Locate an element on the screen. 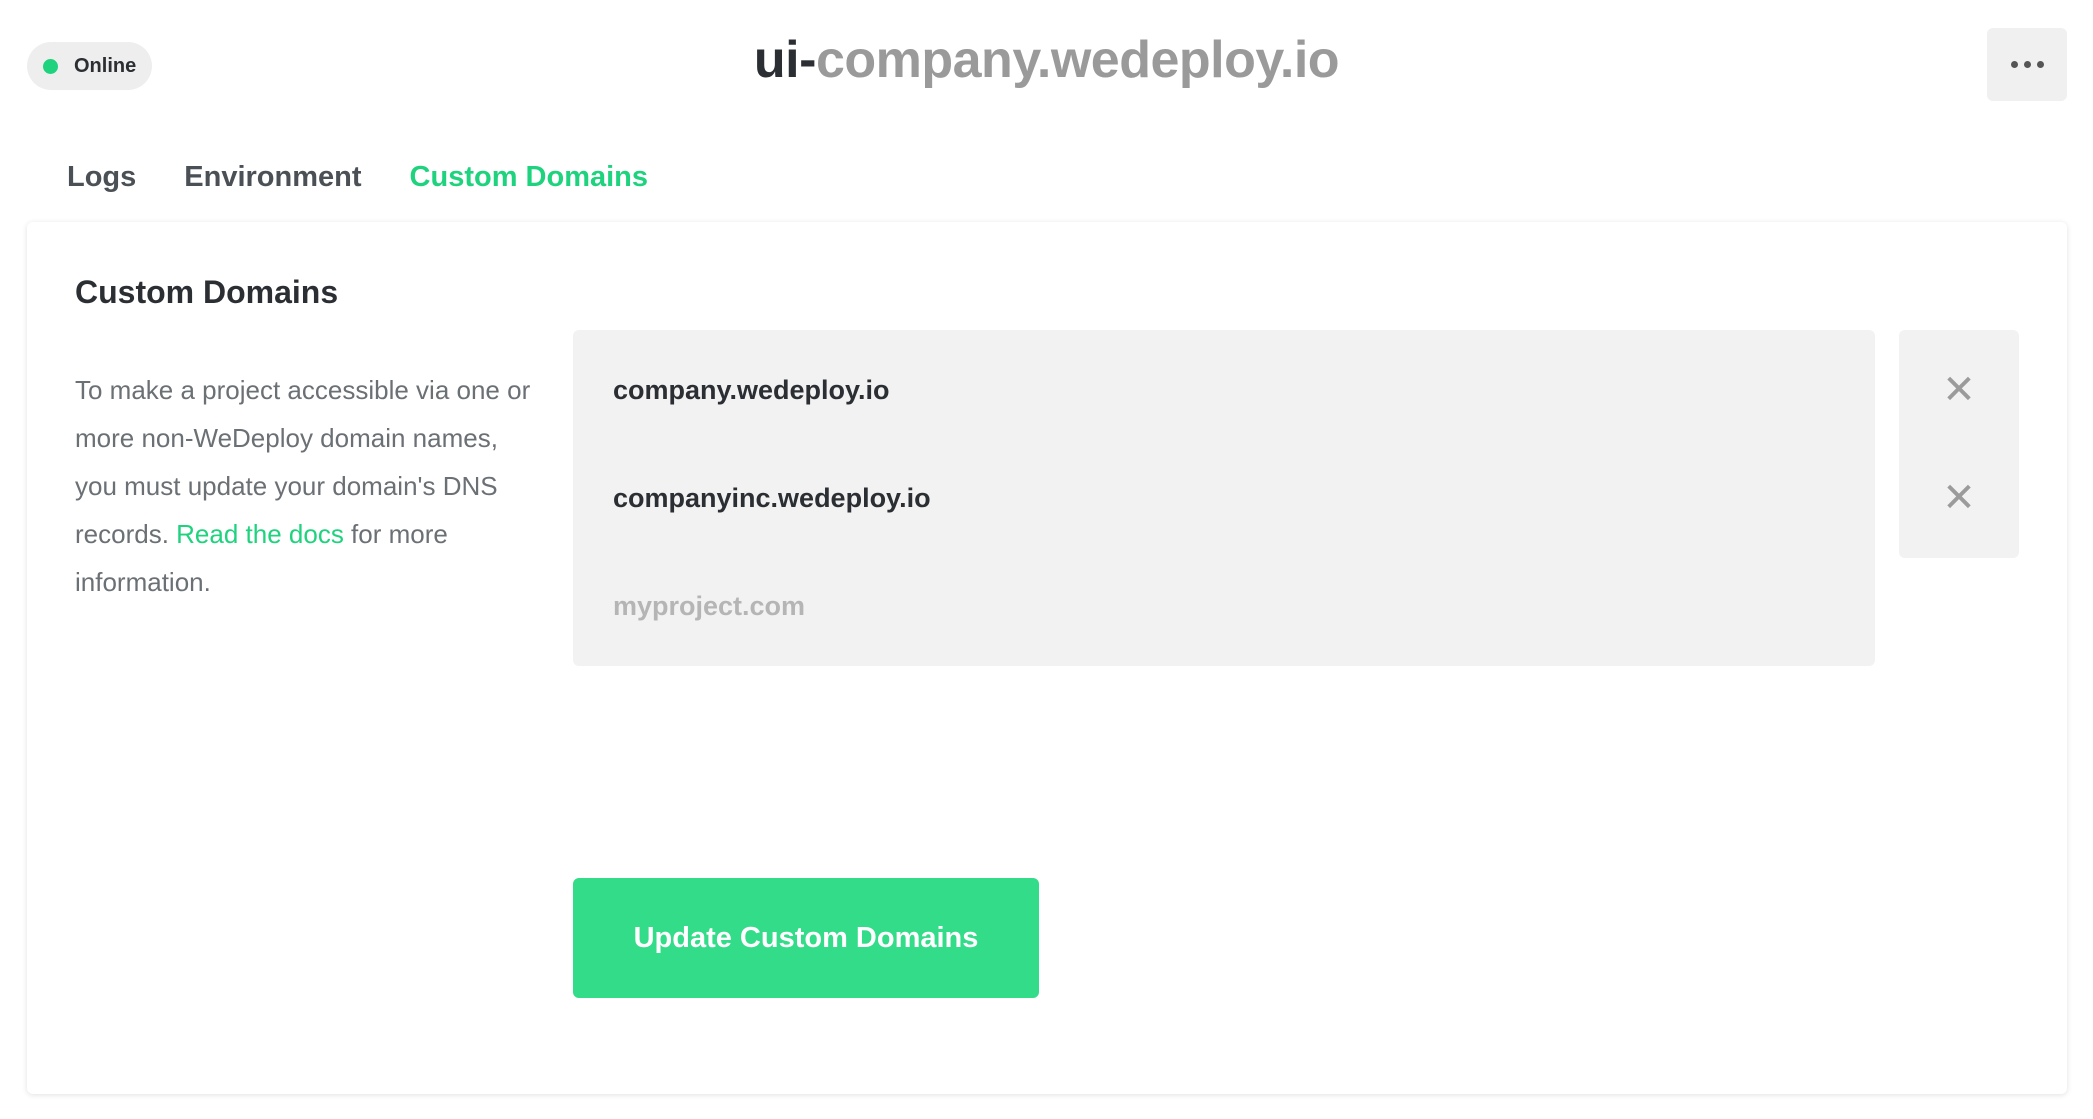 The image size is (2093, 1119). update-custom-domains-button: Update Custom Domains is located at coordinates (806, 938).